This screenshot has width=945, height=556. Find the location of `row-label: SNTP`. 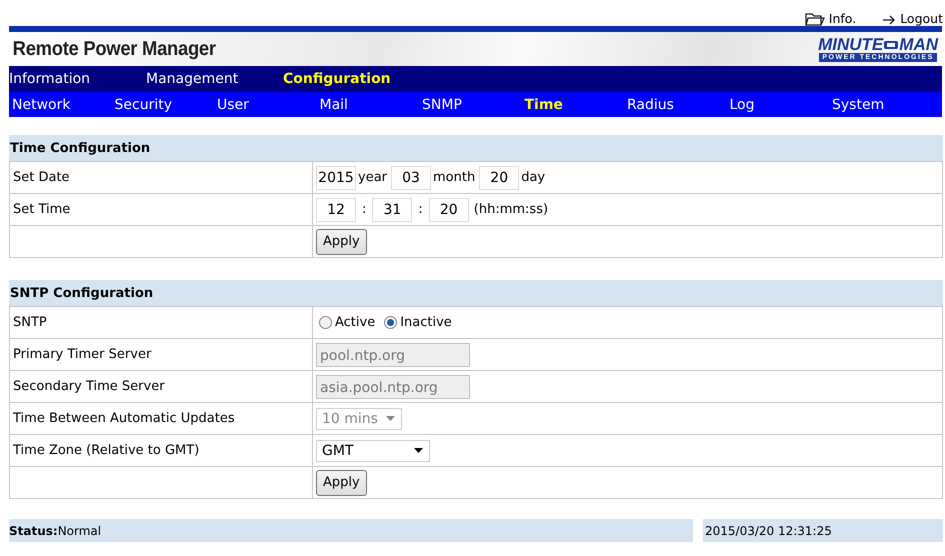

row-label: SNTP is located at coordinates (30, 322).